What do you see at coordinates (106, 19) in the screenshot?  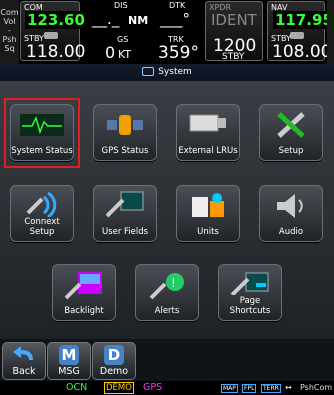 I see `dis-value: __._` at bounding box center [106, 19].